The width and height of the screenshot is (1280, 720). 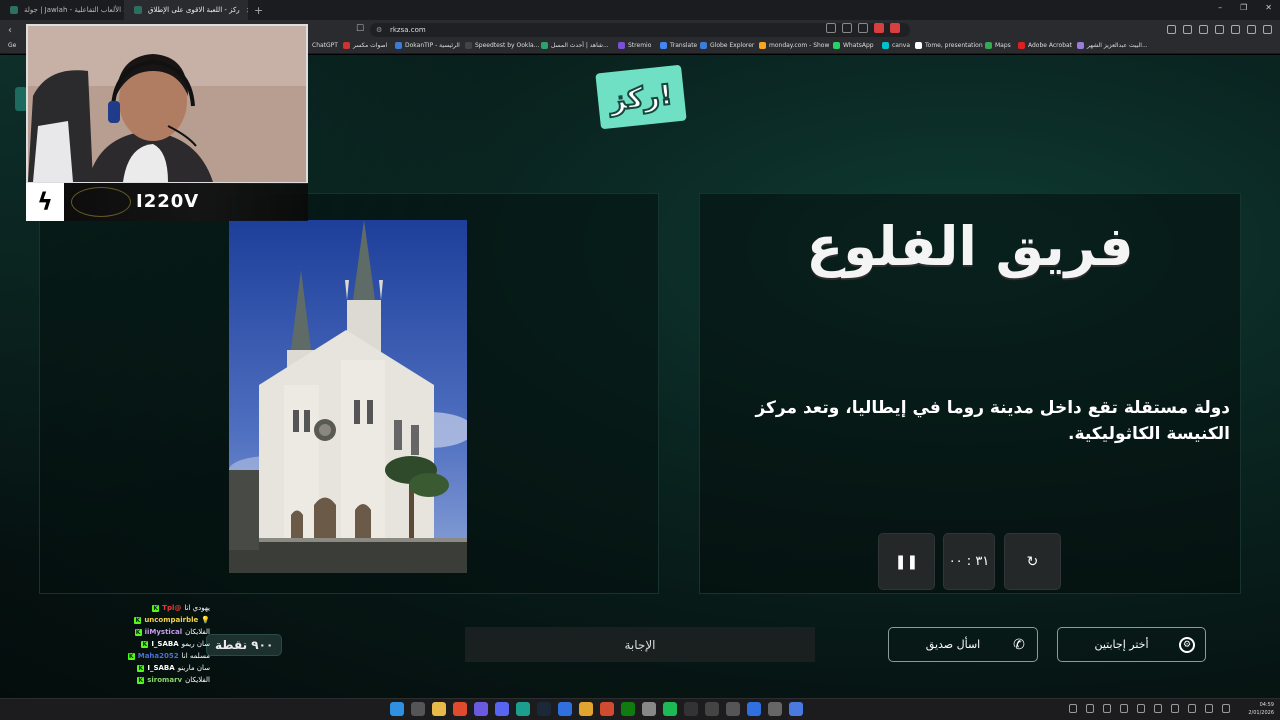 What do you see at coordinates (62, 10) in the screenshot?
I see `browser-tab-jawlah: جولة | Jawlah - منصة الألعاب التفاعلية ✕` at bounding box center [62, 10].